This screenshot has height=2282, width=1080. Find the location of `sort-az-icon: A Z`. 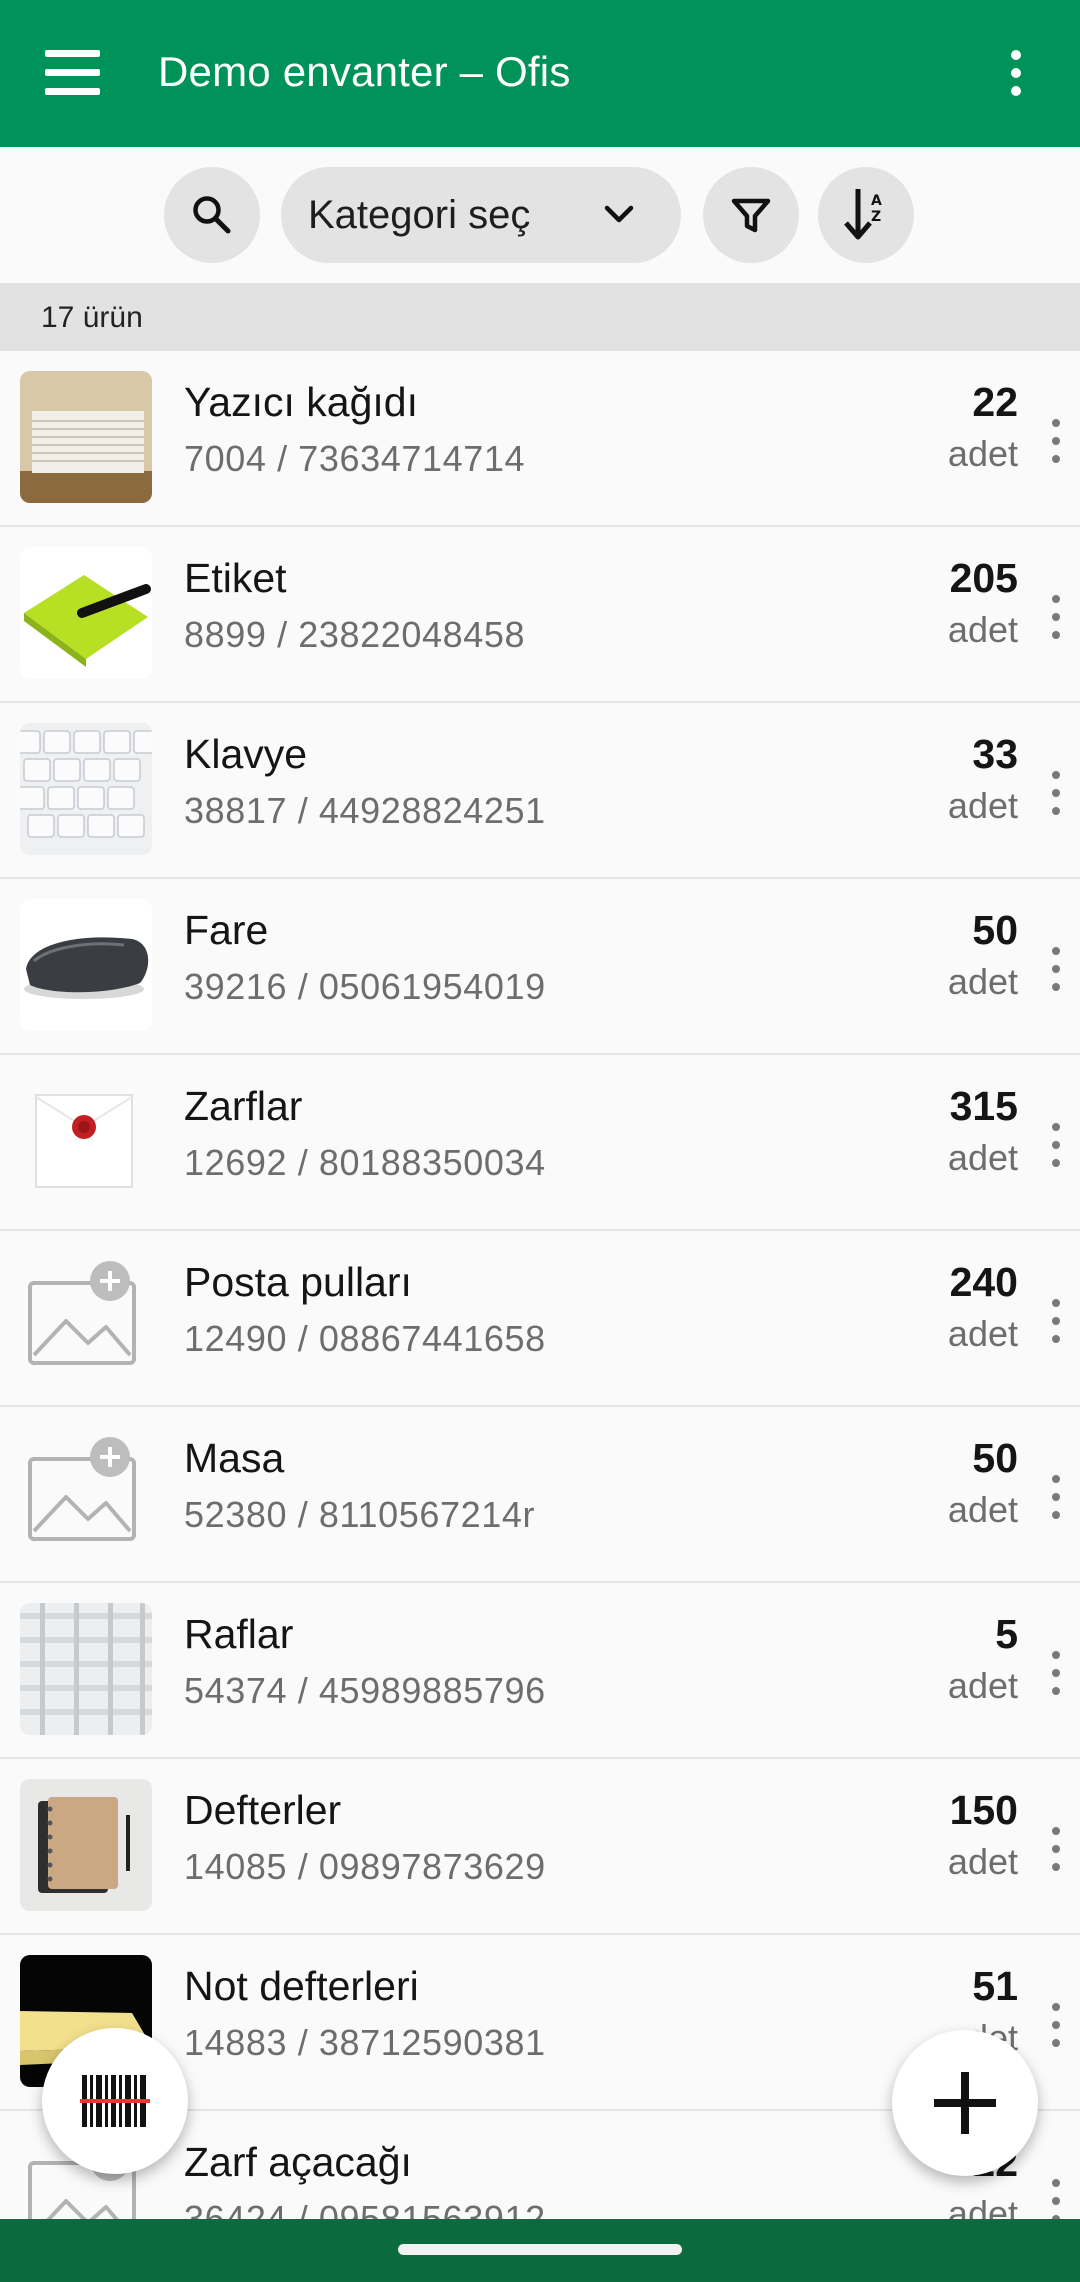

sort-az-icon: A Z is located at coordinates (863, 214).